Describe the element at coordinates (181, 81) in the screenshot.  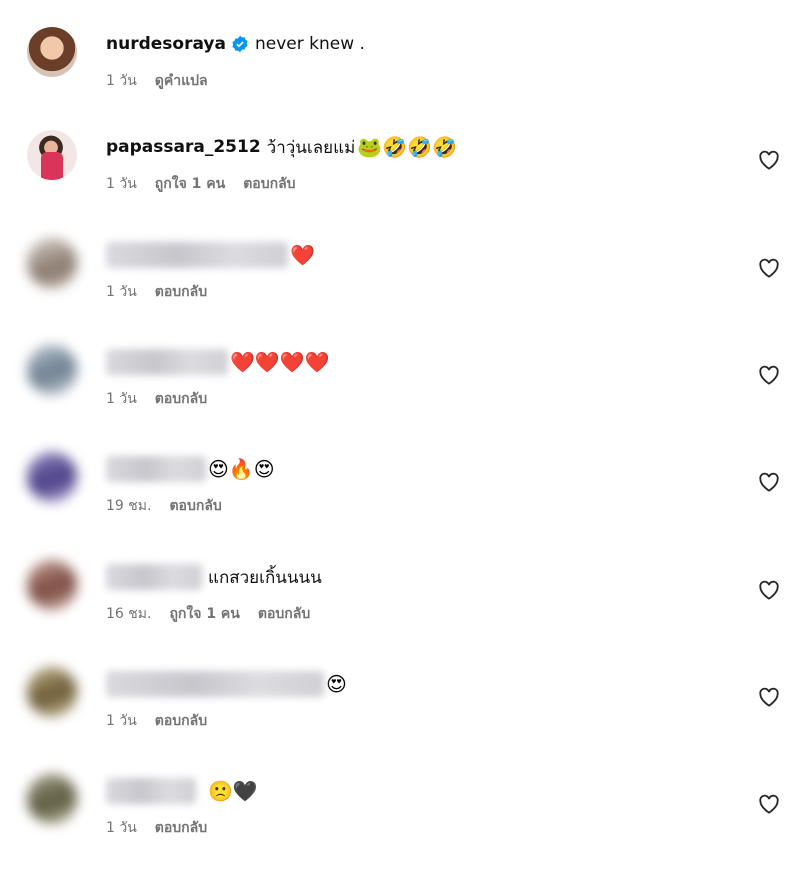
I see `see-translation-button: ดูคำแปล` at that location.